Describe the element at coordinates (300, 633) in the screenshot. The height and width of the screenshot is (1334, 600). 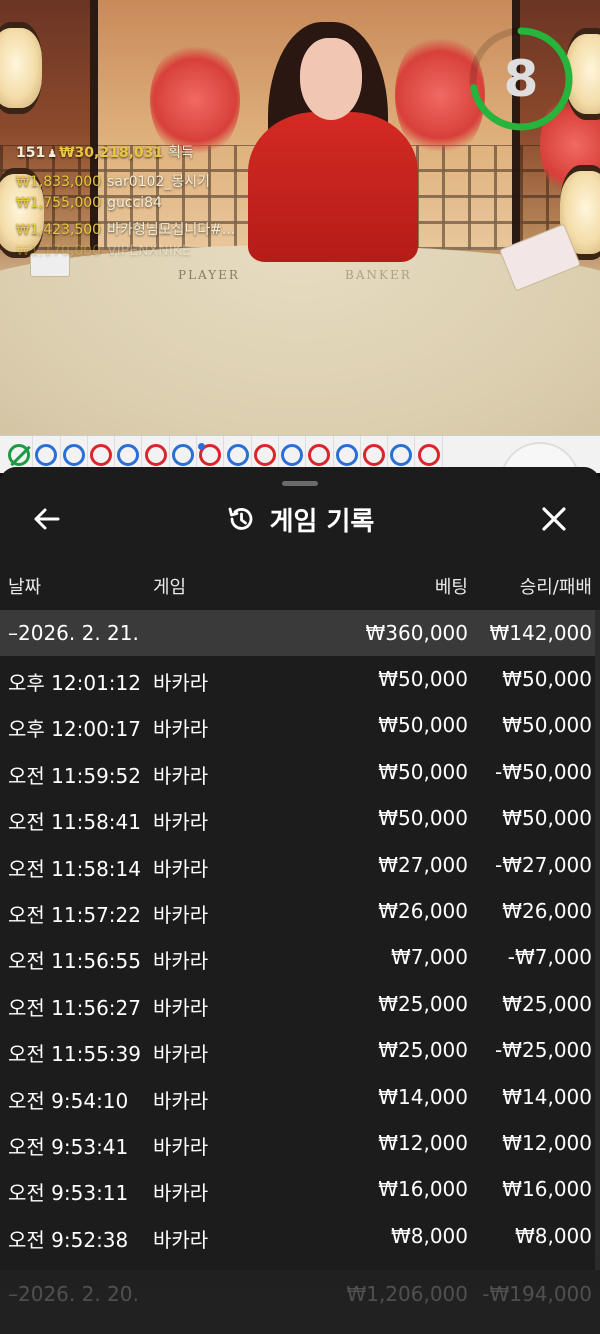
I see `date-group-header: –2026. 2. 21. ₩360,000 ₩142,000` at that location.